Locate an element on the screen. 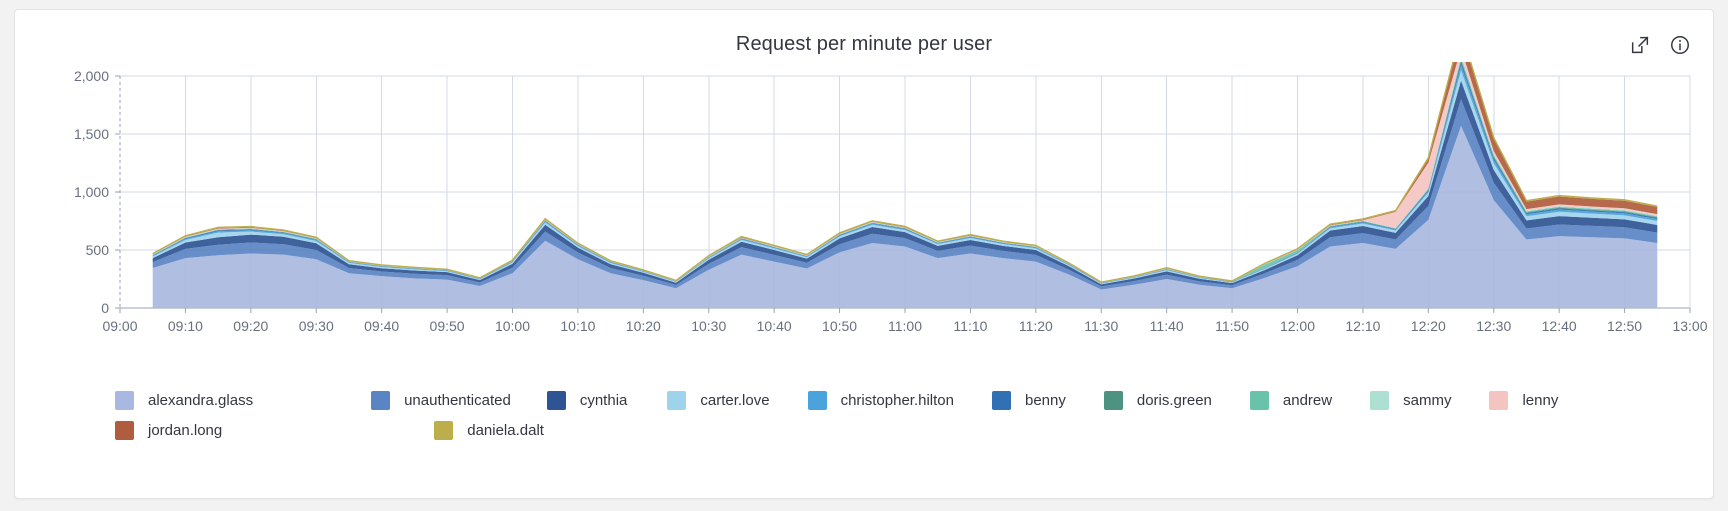 The width and height of the screenshot is (1728, 511). legend-item-label: christopher.hilton is located at coordinates (897, 400).